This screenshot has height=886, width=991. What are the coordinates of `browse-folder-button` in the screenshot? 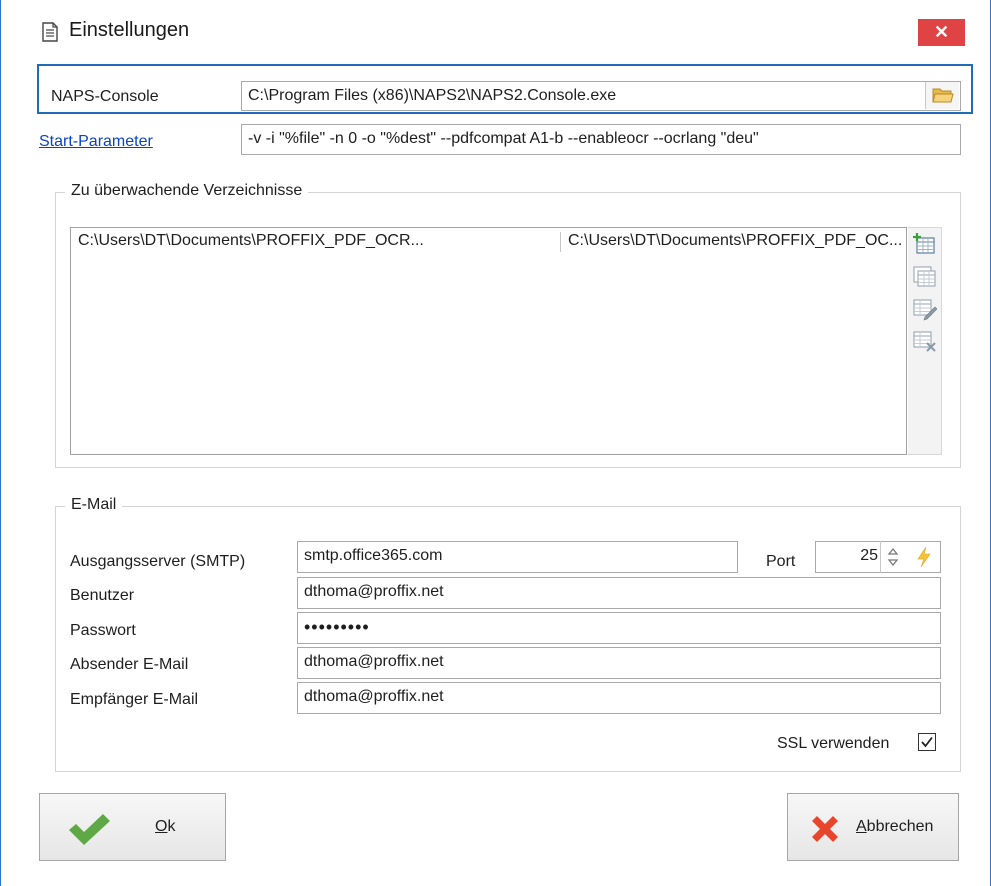 It's located at (942, 95).